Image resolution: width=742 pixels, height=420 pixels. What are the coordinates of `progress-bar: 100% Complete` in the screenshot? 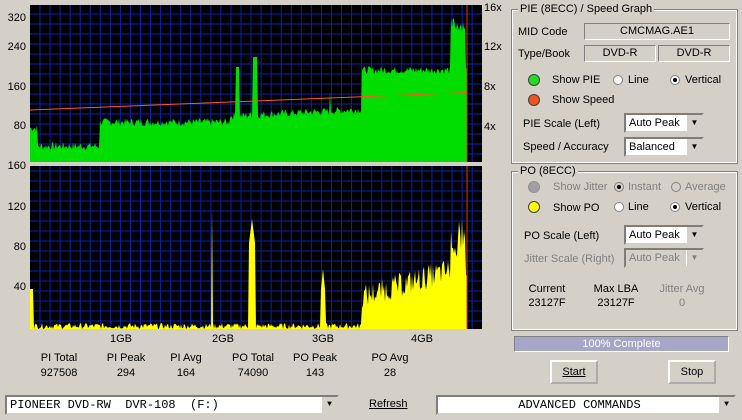 It's located at (621, 344).